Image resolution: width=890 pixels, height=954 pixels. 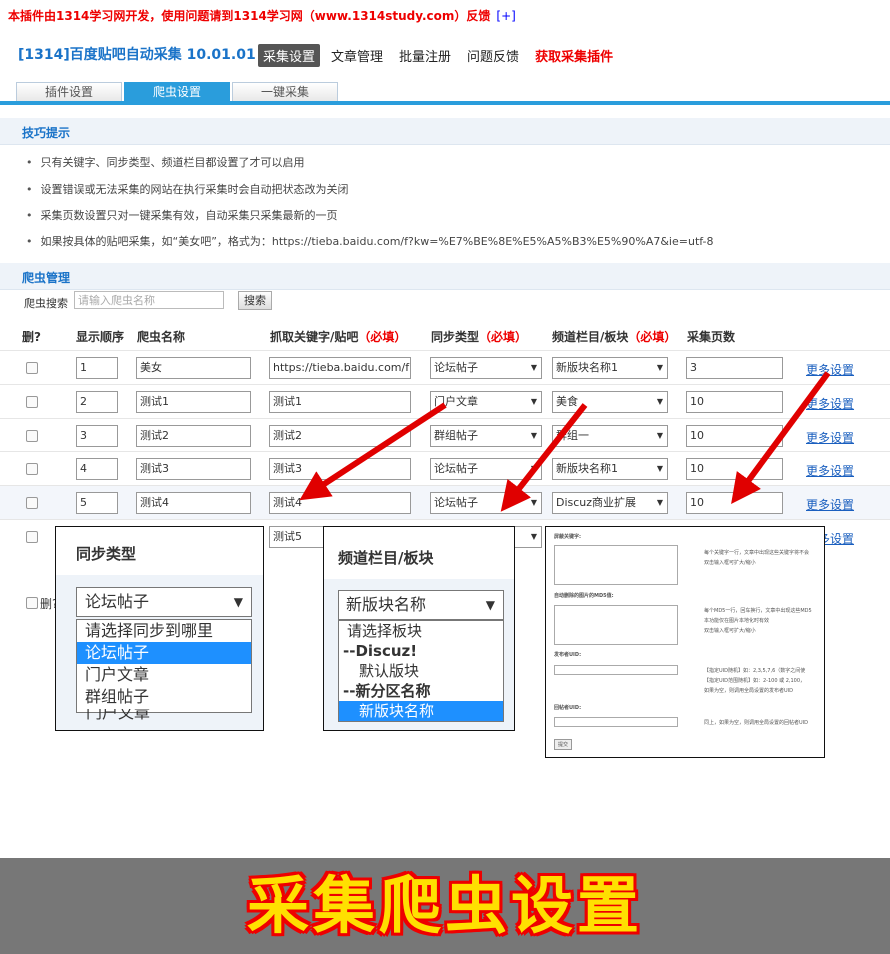 What do you see at coordinates (781, 438) in the screenshot?
I see `arrow-to-more` at bounding box center [781, 438].